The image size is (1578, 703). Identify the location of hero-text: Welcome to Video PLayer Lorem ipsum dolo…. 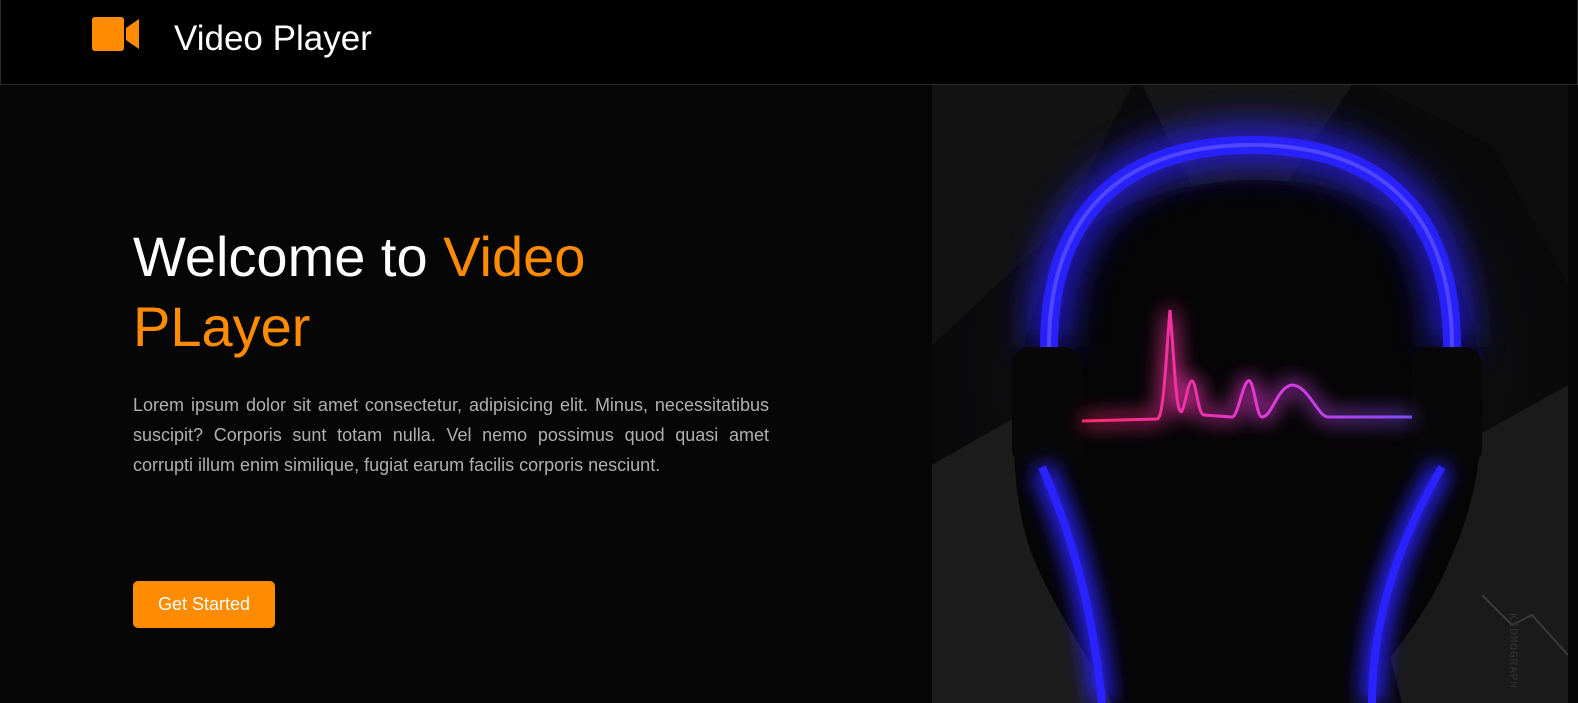
(453, 351).